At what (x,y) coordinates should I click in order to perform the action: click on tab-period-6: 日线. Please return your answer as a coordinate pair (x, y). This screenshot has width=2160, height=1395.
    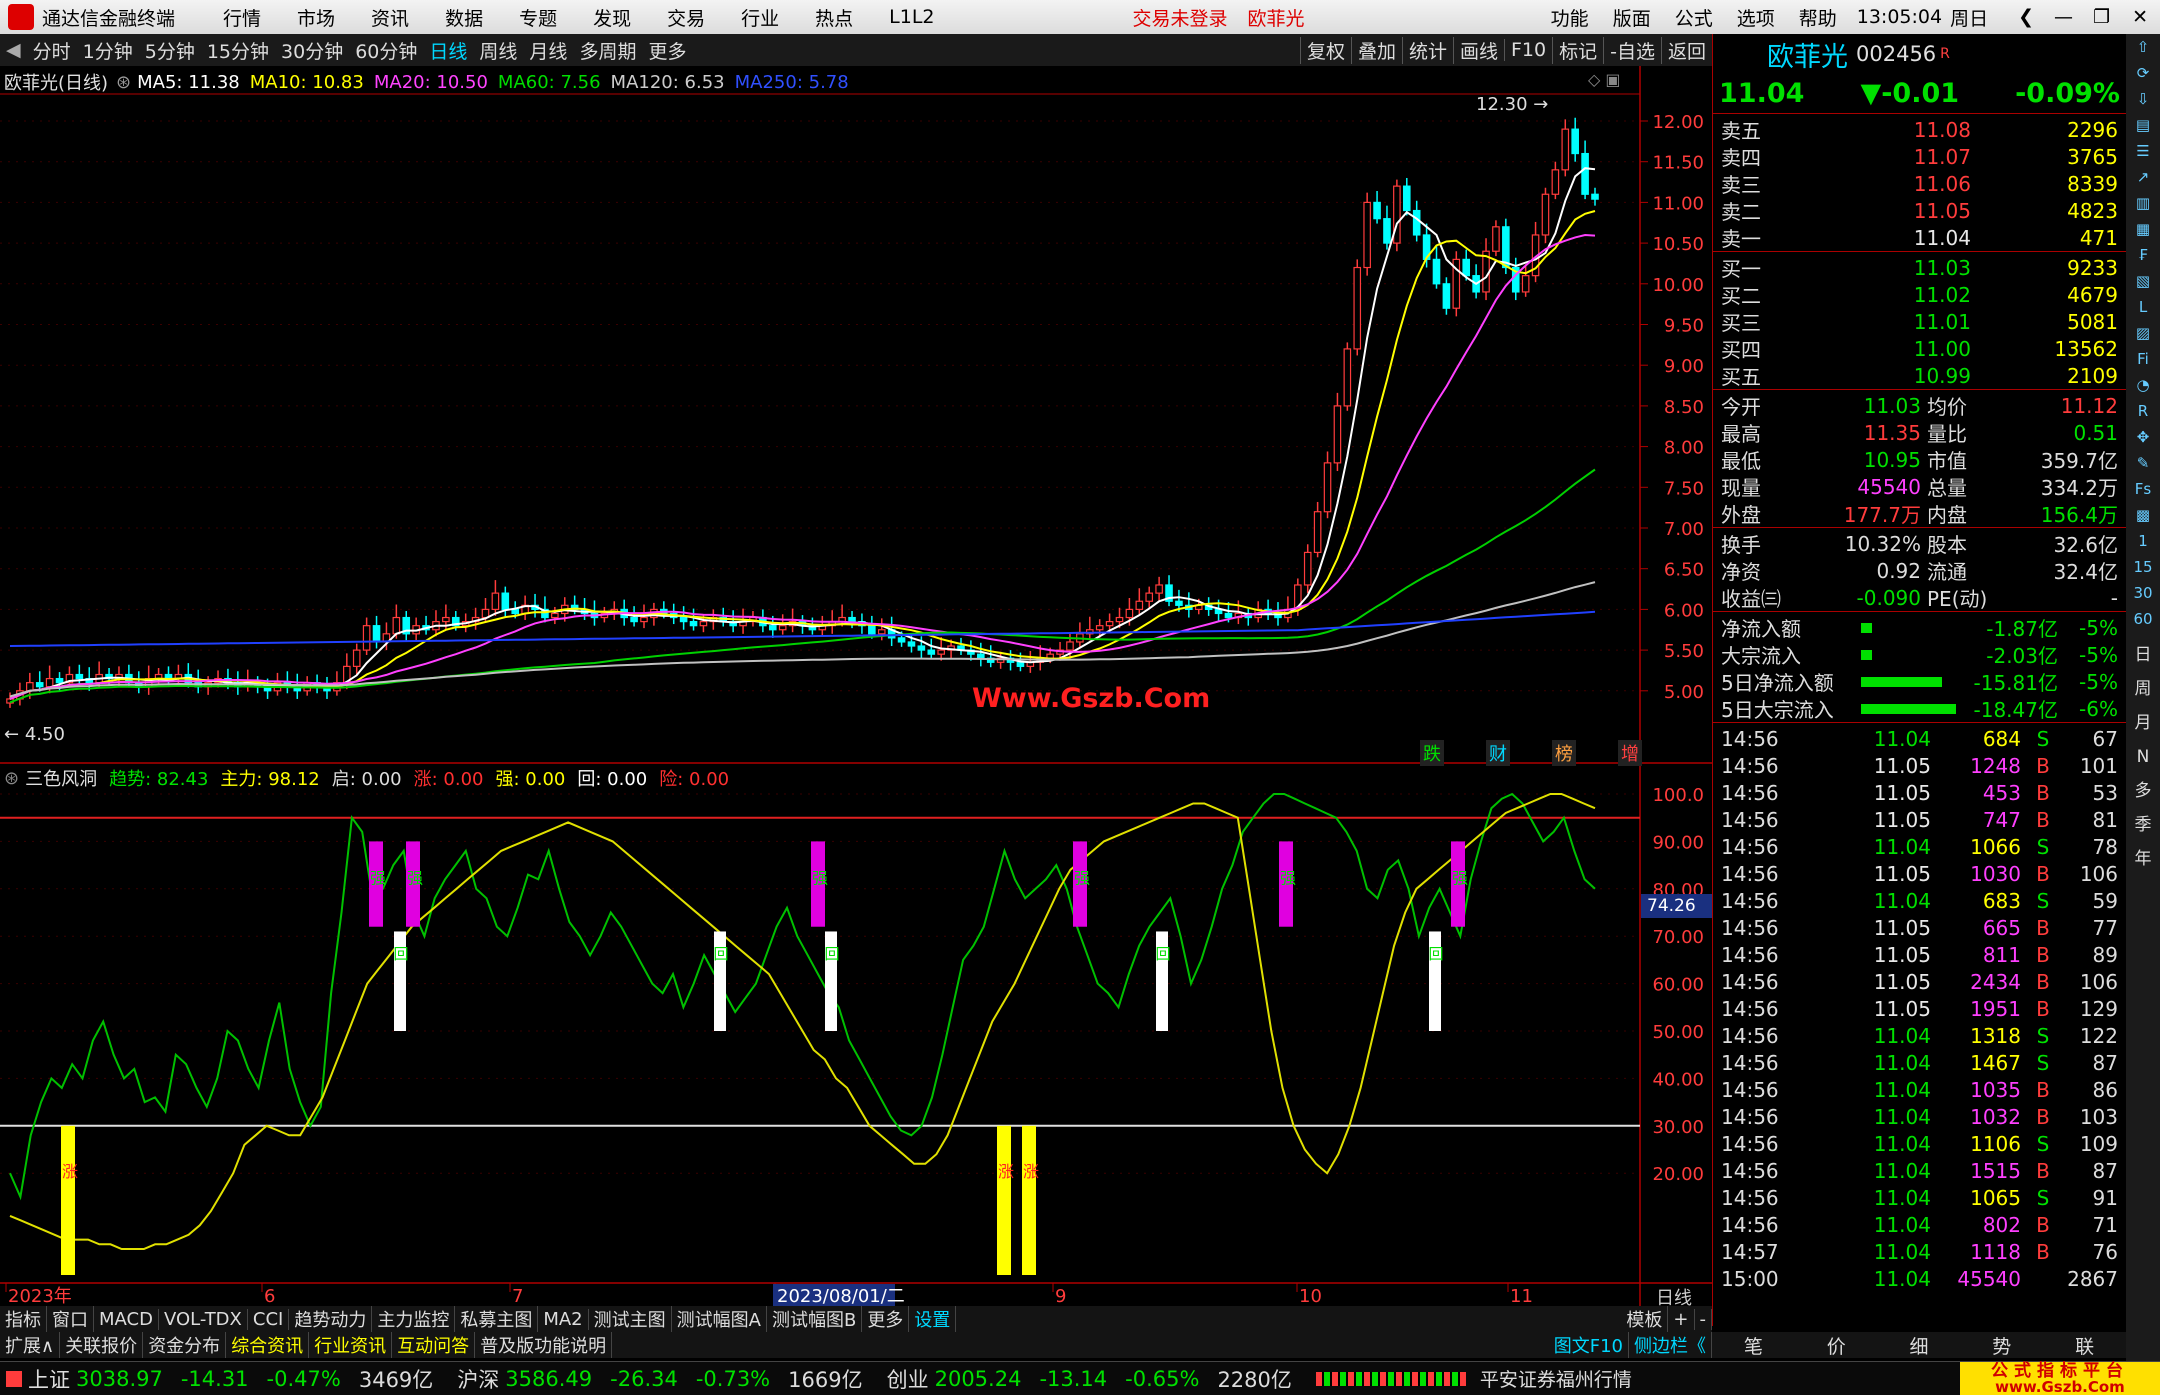
    Looking at the image, I should click on (448, 50).